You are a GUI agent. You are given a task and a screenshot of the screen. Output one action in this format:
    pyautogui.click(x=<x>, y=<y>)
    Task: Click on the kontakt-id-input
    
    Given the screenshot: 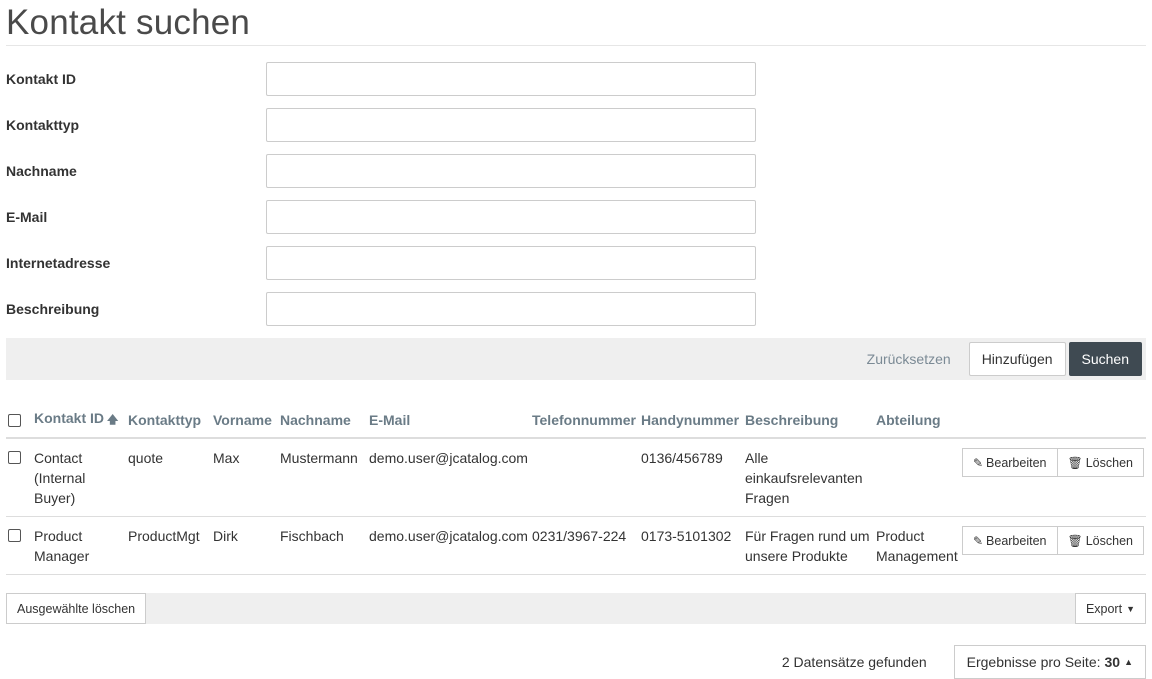 What is the action you would take?
    pyautogui.click(x=511, y=79)
    